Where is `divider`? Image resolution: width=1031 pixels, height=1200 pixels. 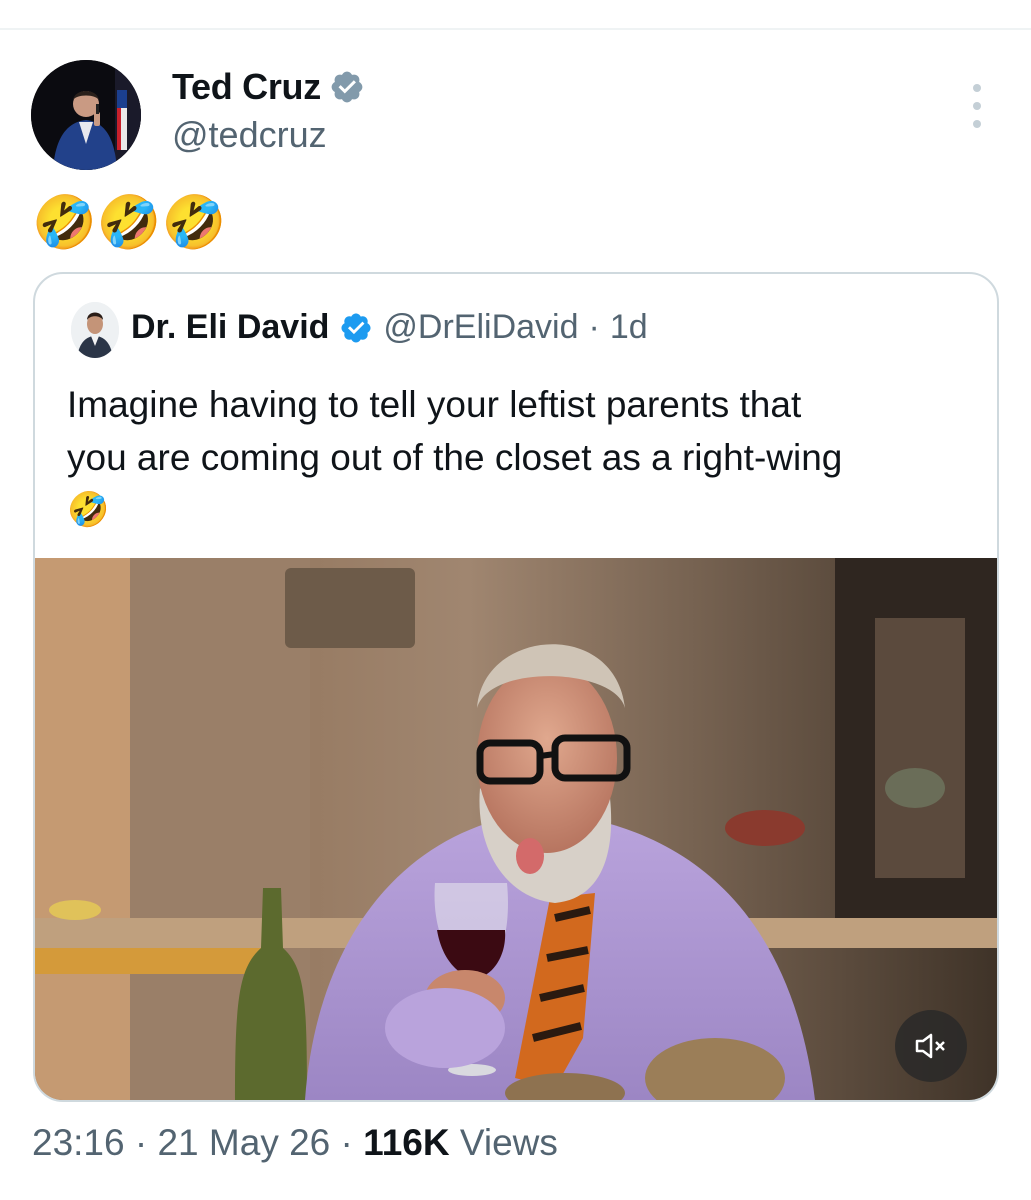
divider is located at coordinates (515, 29).